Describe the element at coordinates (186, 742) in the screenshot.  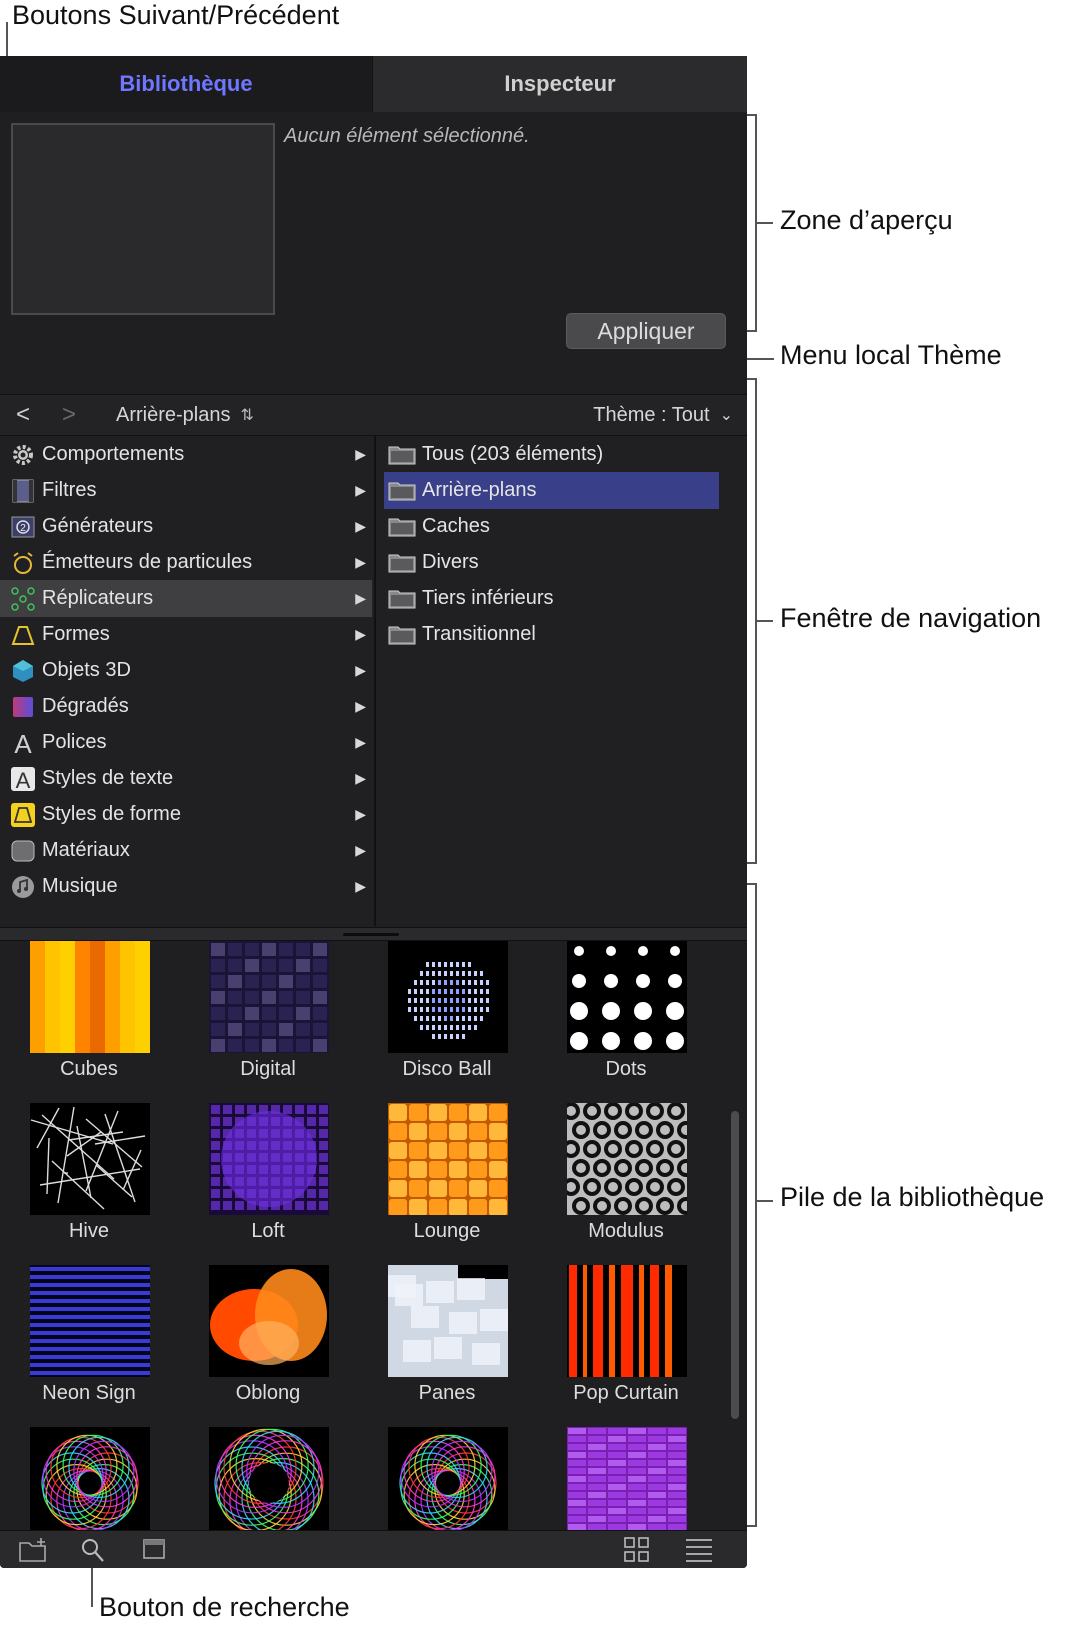
I see `category-item: A Polices ▶` at that location.